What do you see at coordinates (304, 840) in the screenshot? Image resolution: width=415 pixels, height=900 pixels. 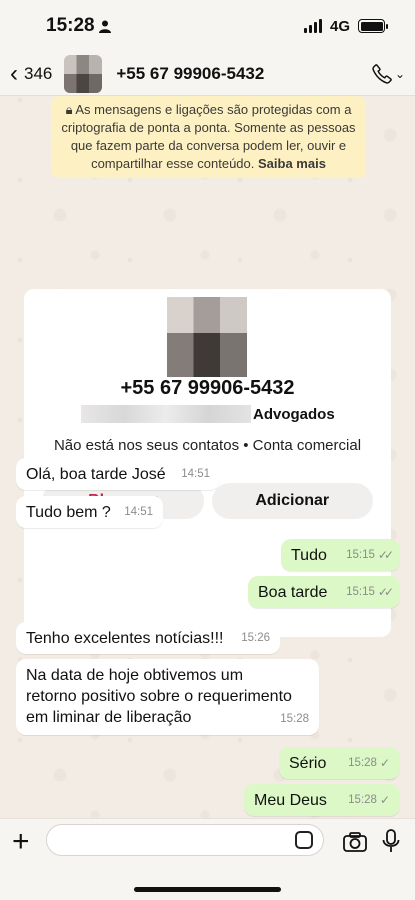 I see `sticker-icon` at bounding box center [304, 840].